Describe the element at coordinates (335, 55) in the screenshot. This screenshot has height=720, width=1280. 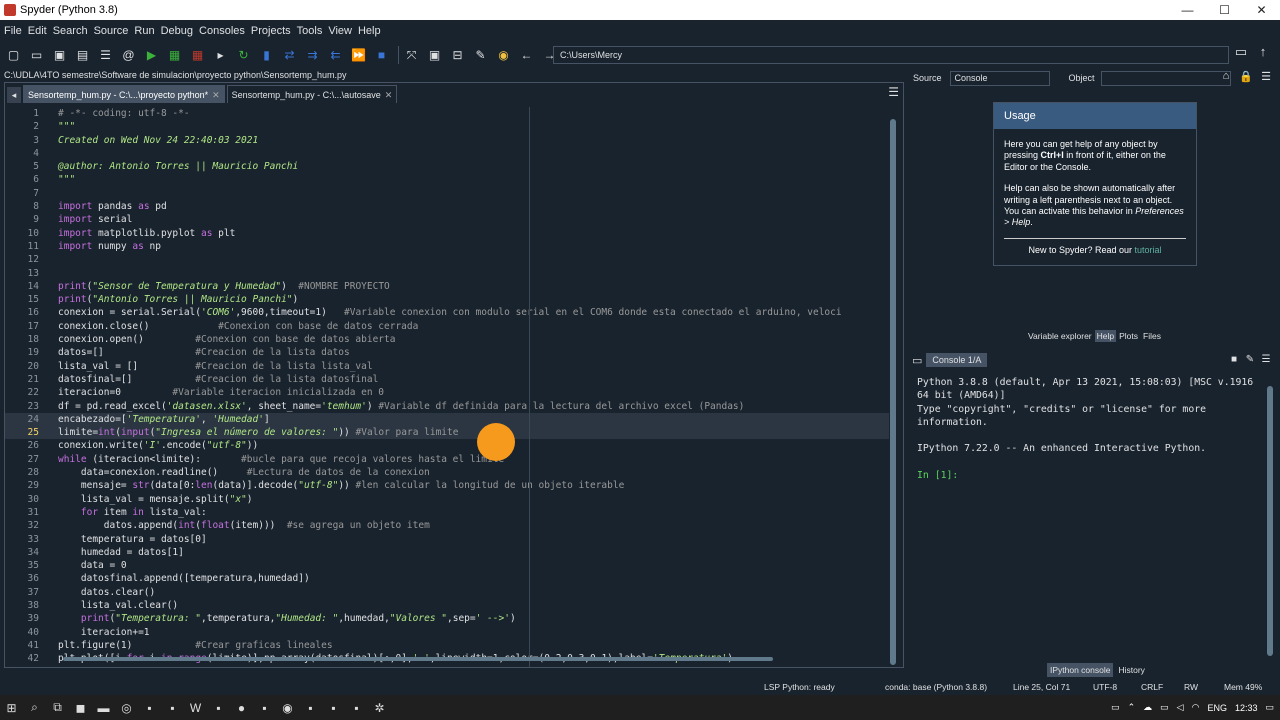
I see `debug-step-return-icon: ⇇` at that location.